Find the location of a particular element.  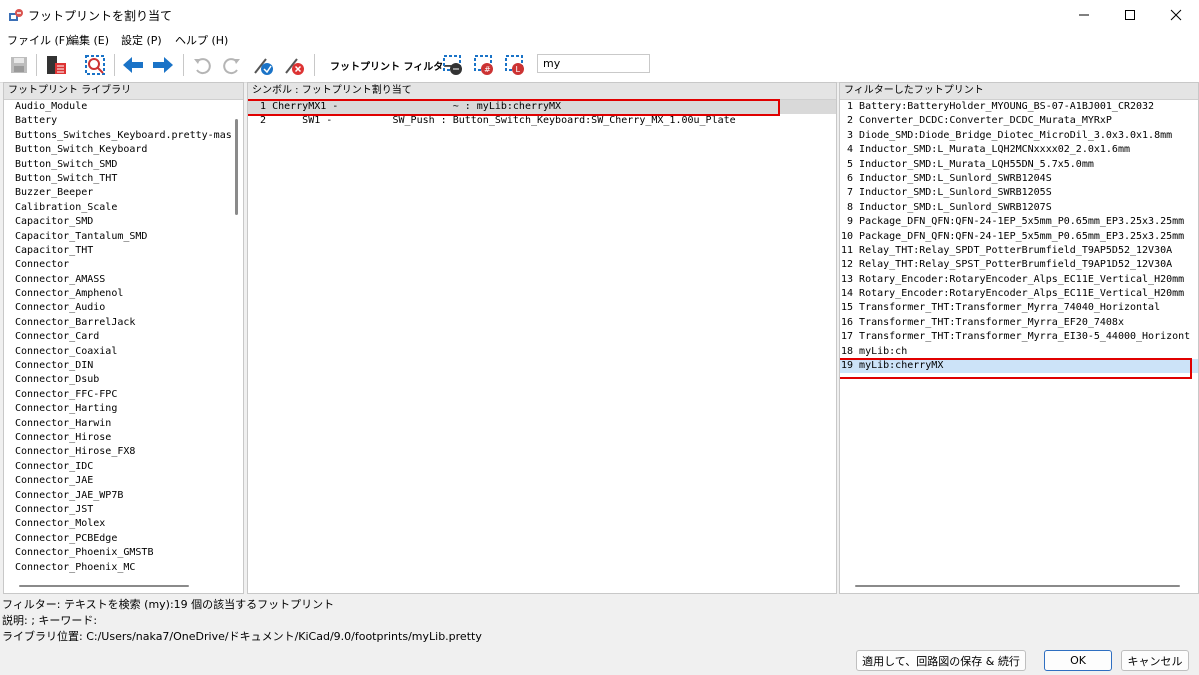

description-status-text: 説明: ; キーワード: is located at coordinates (50, 620).